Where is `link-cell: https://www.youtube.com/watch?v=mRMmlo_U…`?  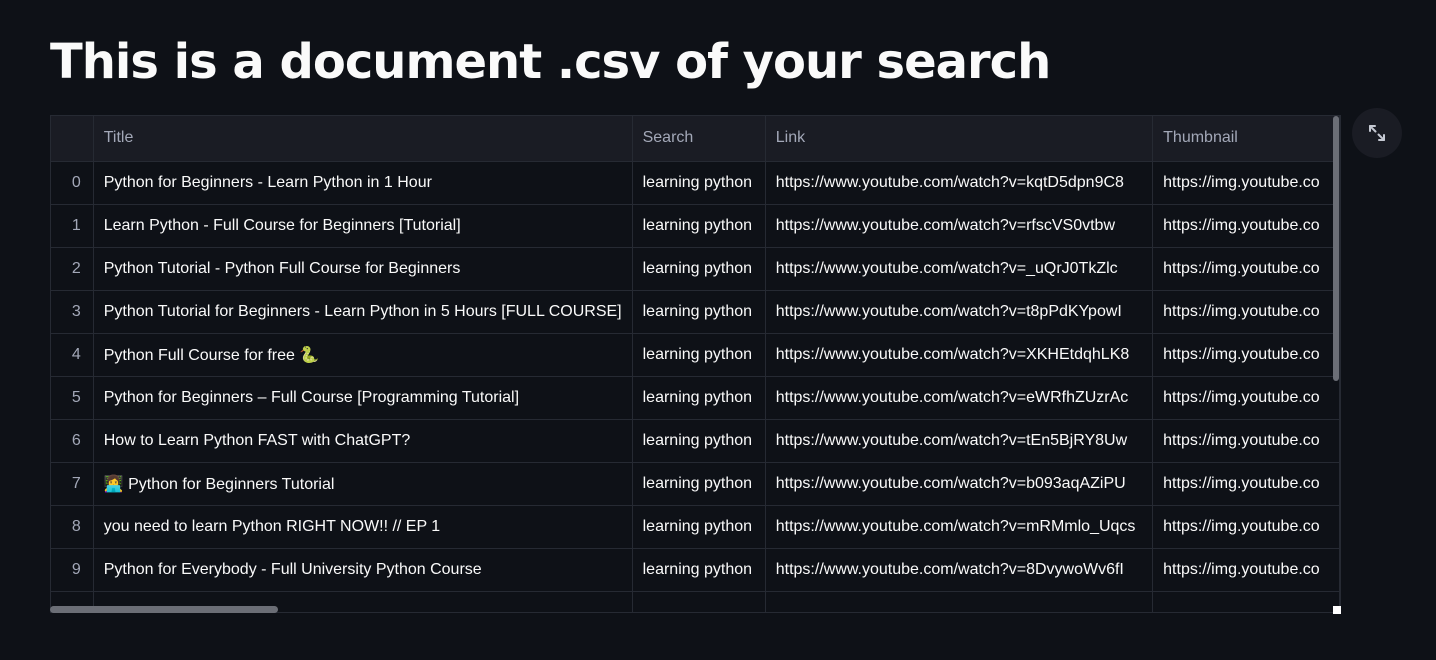
link-cell: https://www.youtube.com/watch?v=mRMmlo_U… is located at coordinates (959, 527).